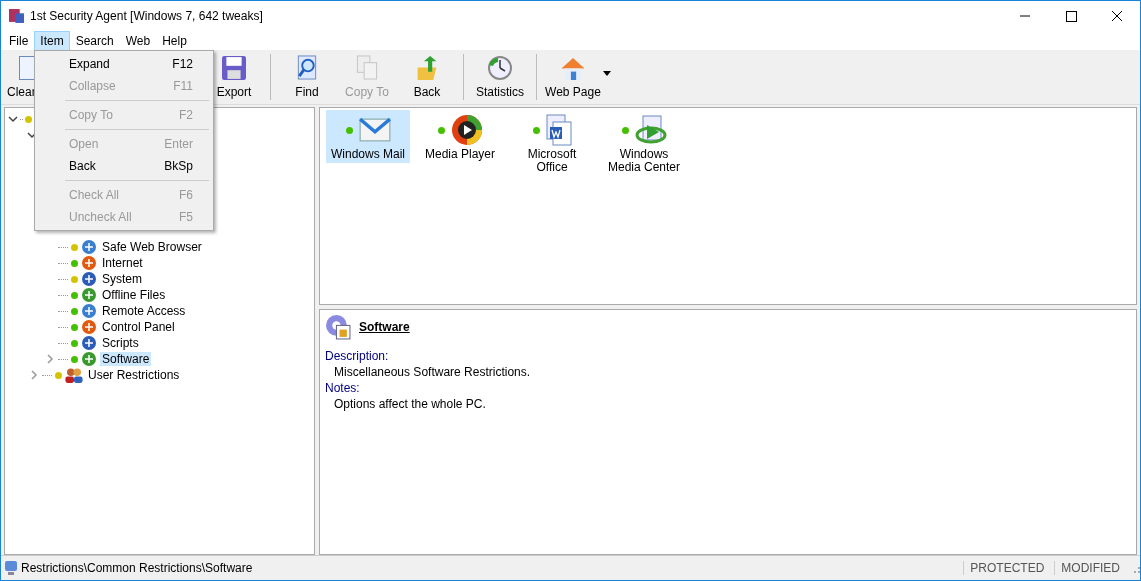 This screenshot has height=581, width=1141. What do you see at coordinates (16, 16) in the screenshot?
I see `app-icon` at bounding box center [16, 16].